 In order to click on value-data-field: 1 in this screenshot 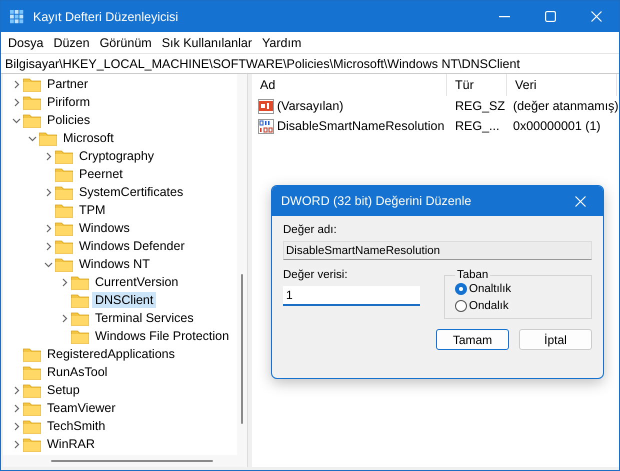, I will do `click(351, 296)`.